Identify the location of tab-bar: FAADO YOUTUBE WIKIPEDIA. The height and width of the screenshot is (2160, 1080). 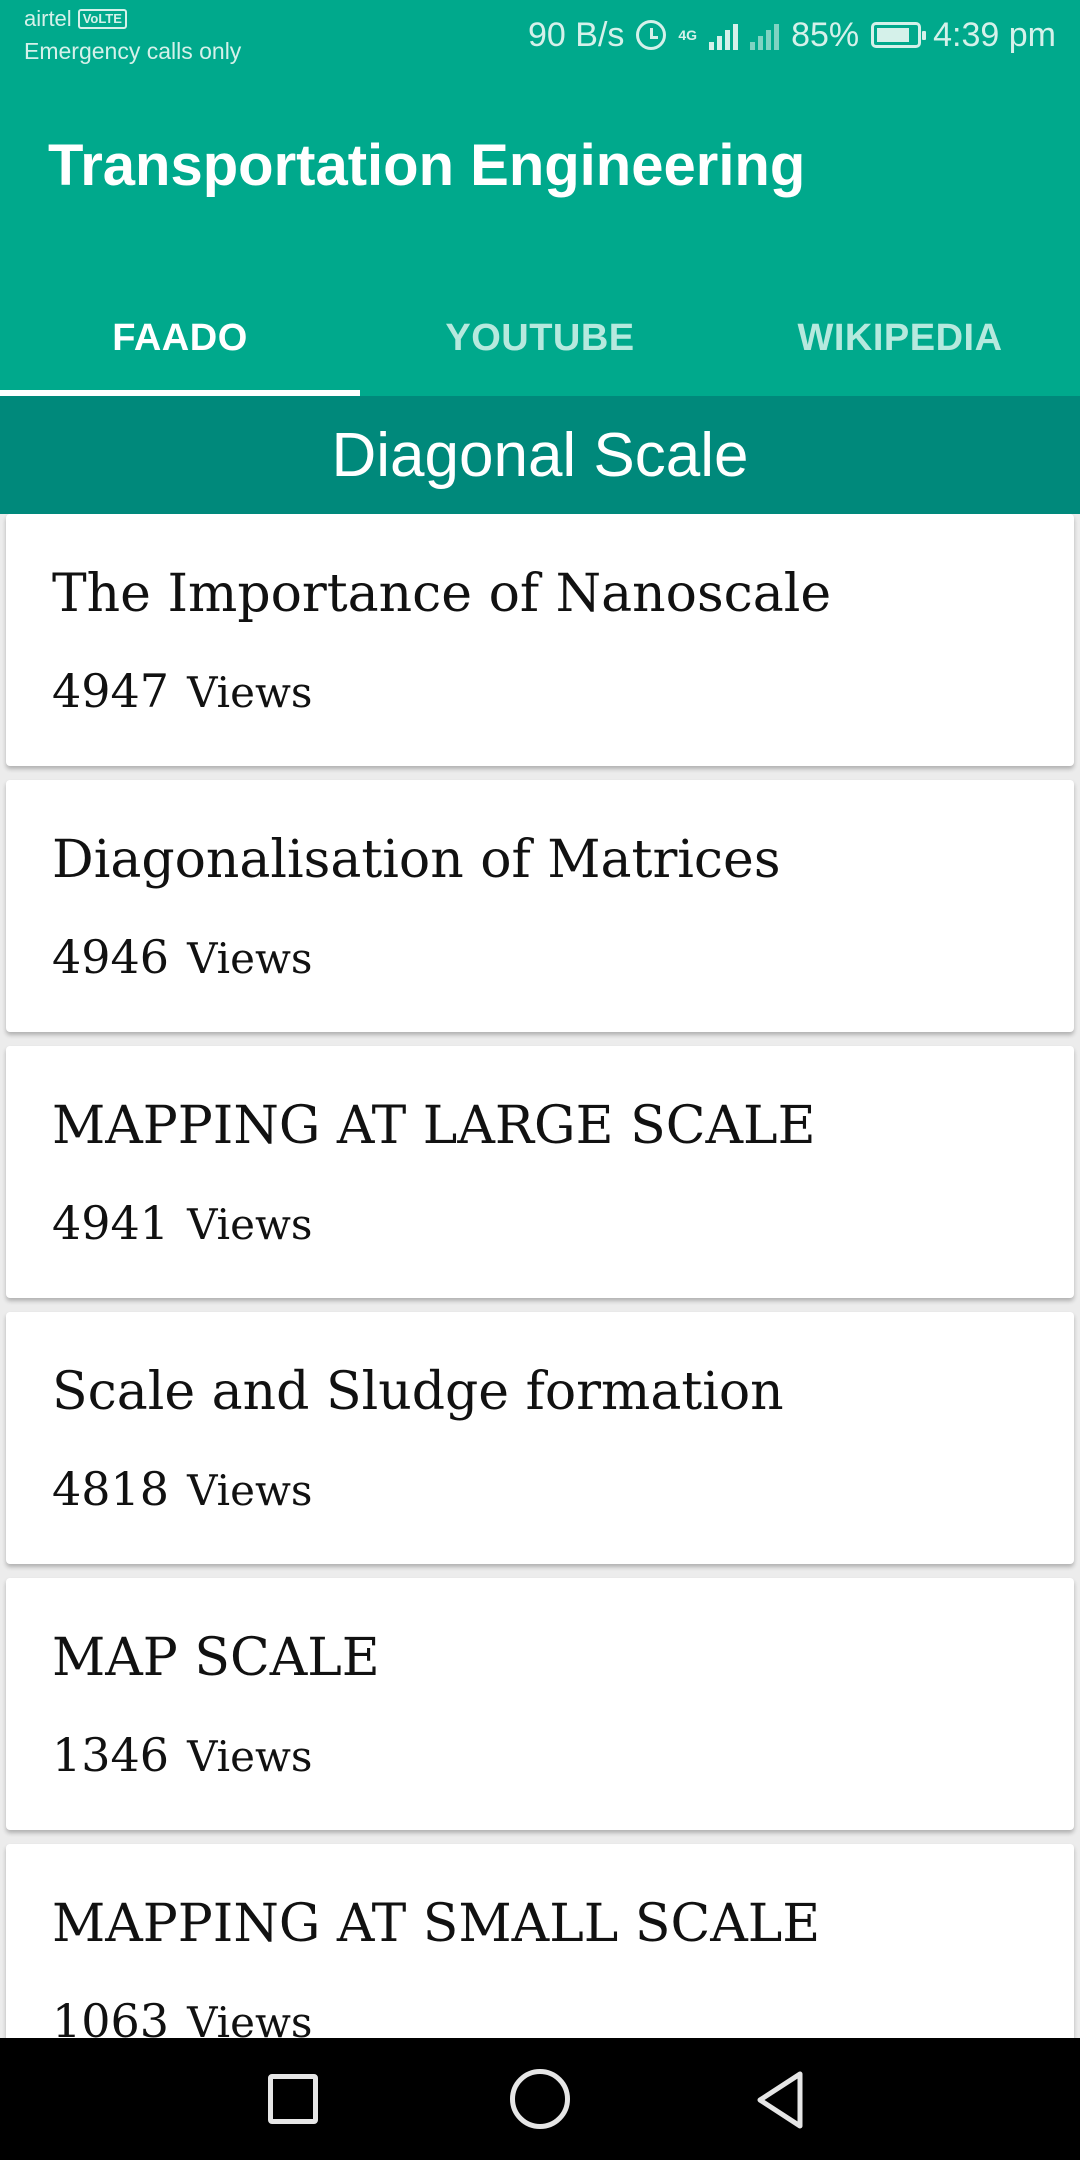
(540, 338).